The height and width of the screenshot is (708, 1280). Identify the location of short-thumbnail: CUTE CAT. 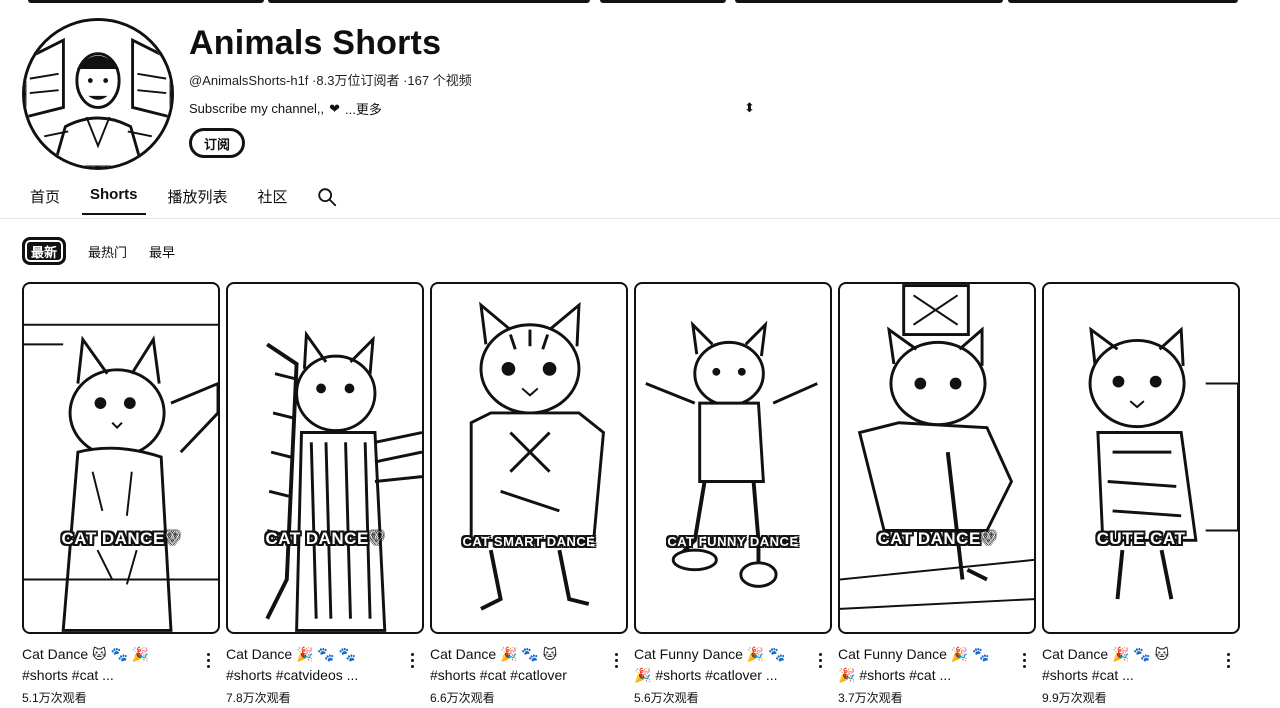
(1141, 458).